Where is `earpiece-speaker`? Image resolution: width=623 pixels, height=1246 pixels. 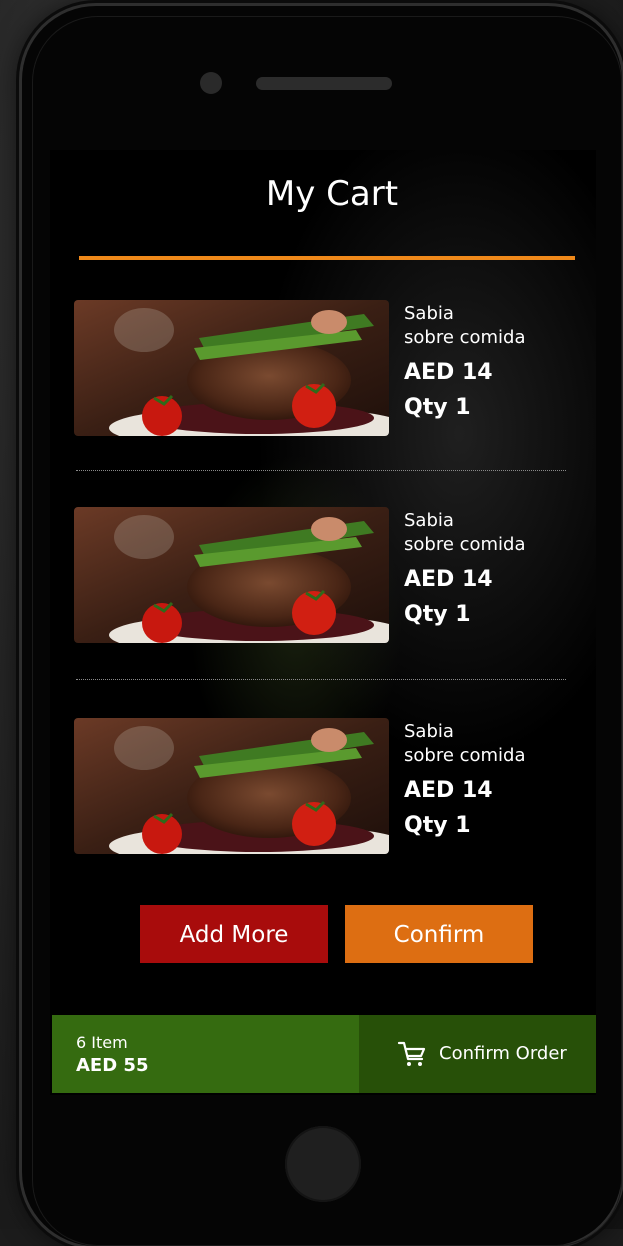 earpiece-speaker is located at coordinates (324, 83).